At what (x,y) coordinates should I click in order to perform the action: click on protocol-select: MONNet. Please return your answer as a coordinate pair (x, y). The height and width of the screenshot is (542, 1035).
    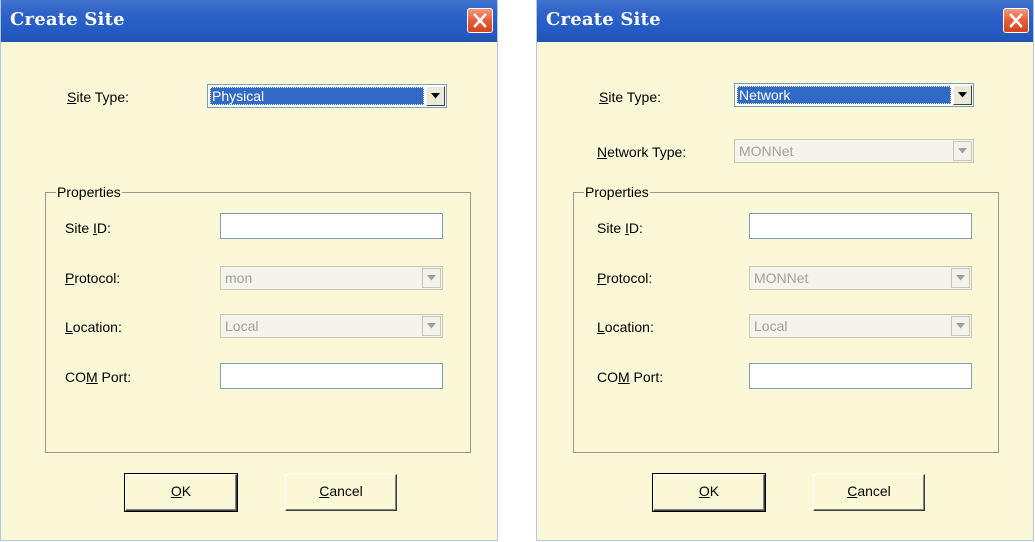
    Looking at the image, I should click on (860, 278).